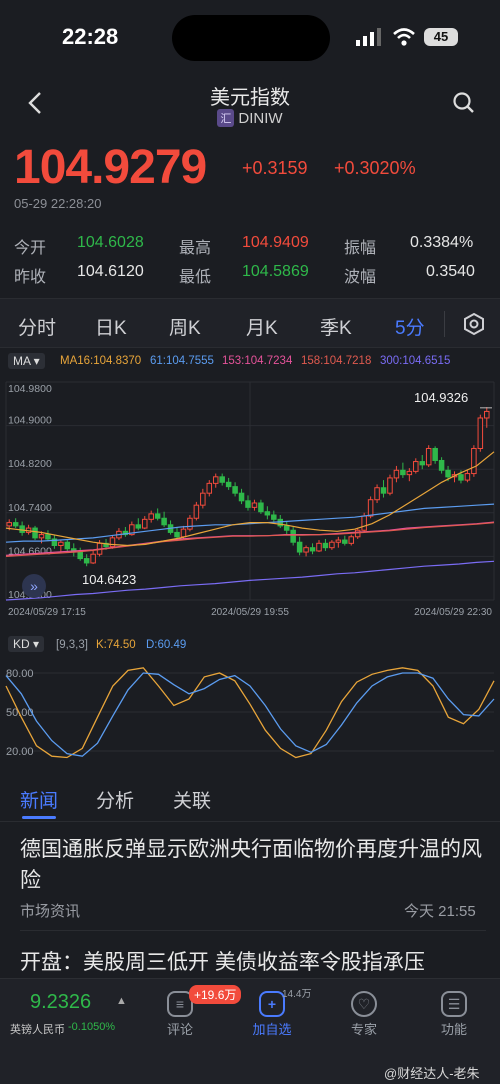  Describe the element at coordinates (262, 326) in the screenshot. I see `tab-monthly-k: 月K` at that location.